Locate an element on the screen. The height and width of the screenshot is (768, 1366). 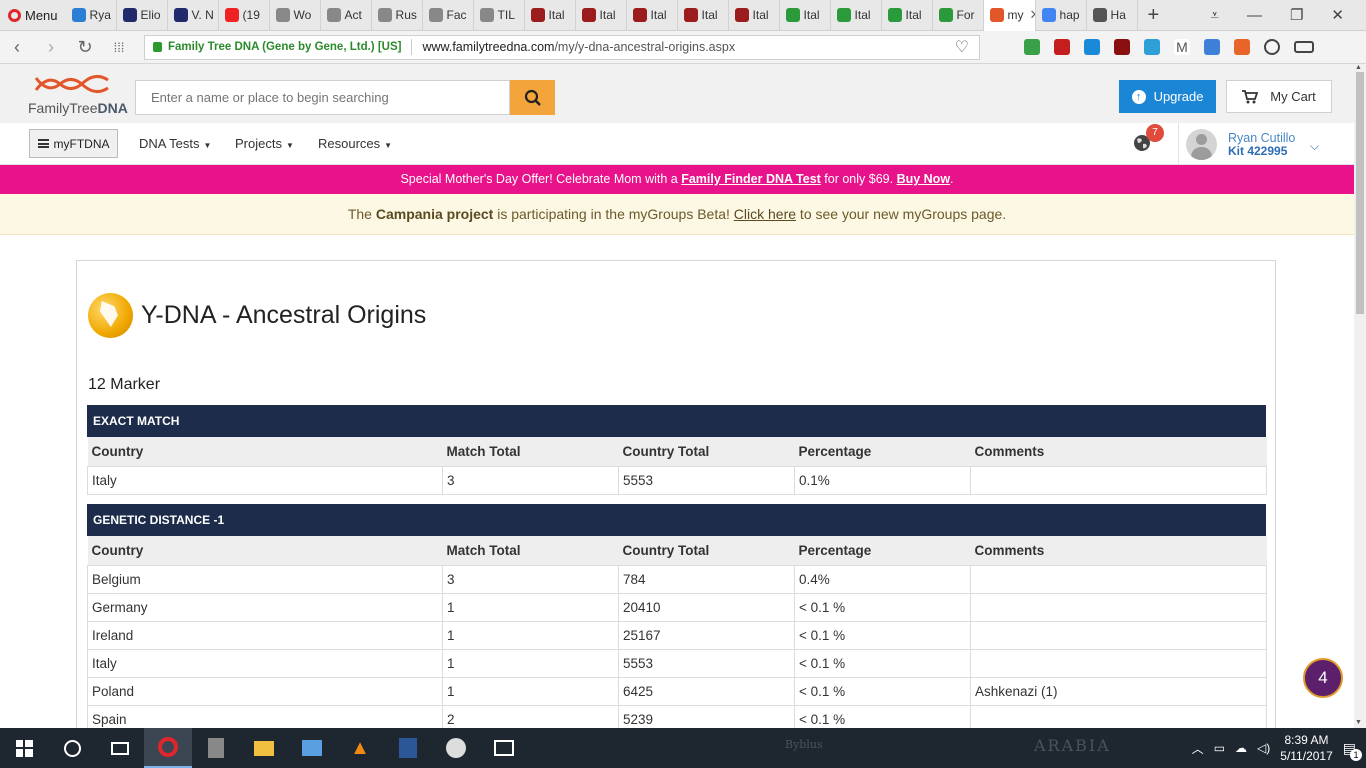
bookmark-heart-icon: ♡ is located at coordinates (962, 47).